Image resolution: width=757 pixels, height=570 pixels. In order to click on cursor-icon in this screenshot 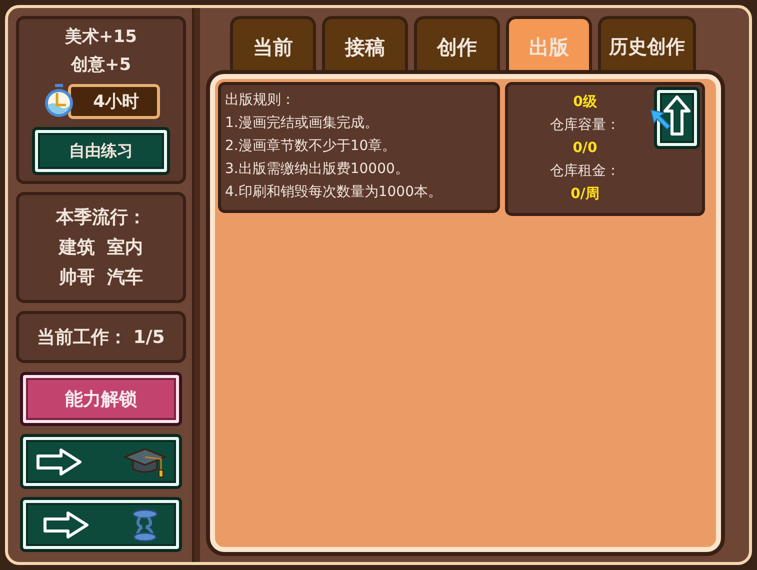, I will do `click(661, 120)`.